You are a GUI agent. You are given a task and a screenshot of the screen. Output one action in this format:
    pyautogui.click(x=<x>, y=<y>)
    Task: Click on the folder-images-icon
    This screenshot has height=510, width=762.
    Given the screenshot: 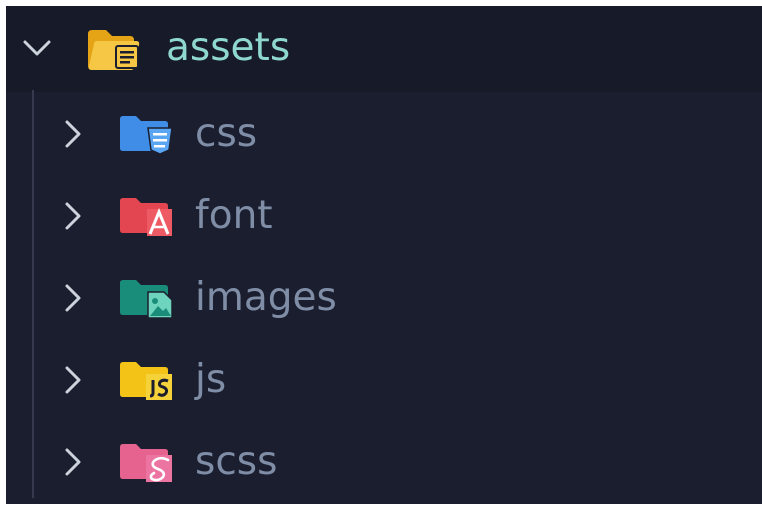 What is the action you would take?
    pyautogui.click(x=146, y=299)
    